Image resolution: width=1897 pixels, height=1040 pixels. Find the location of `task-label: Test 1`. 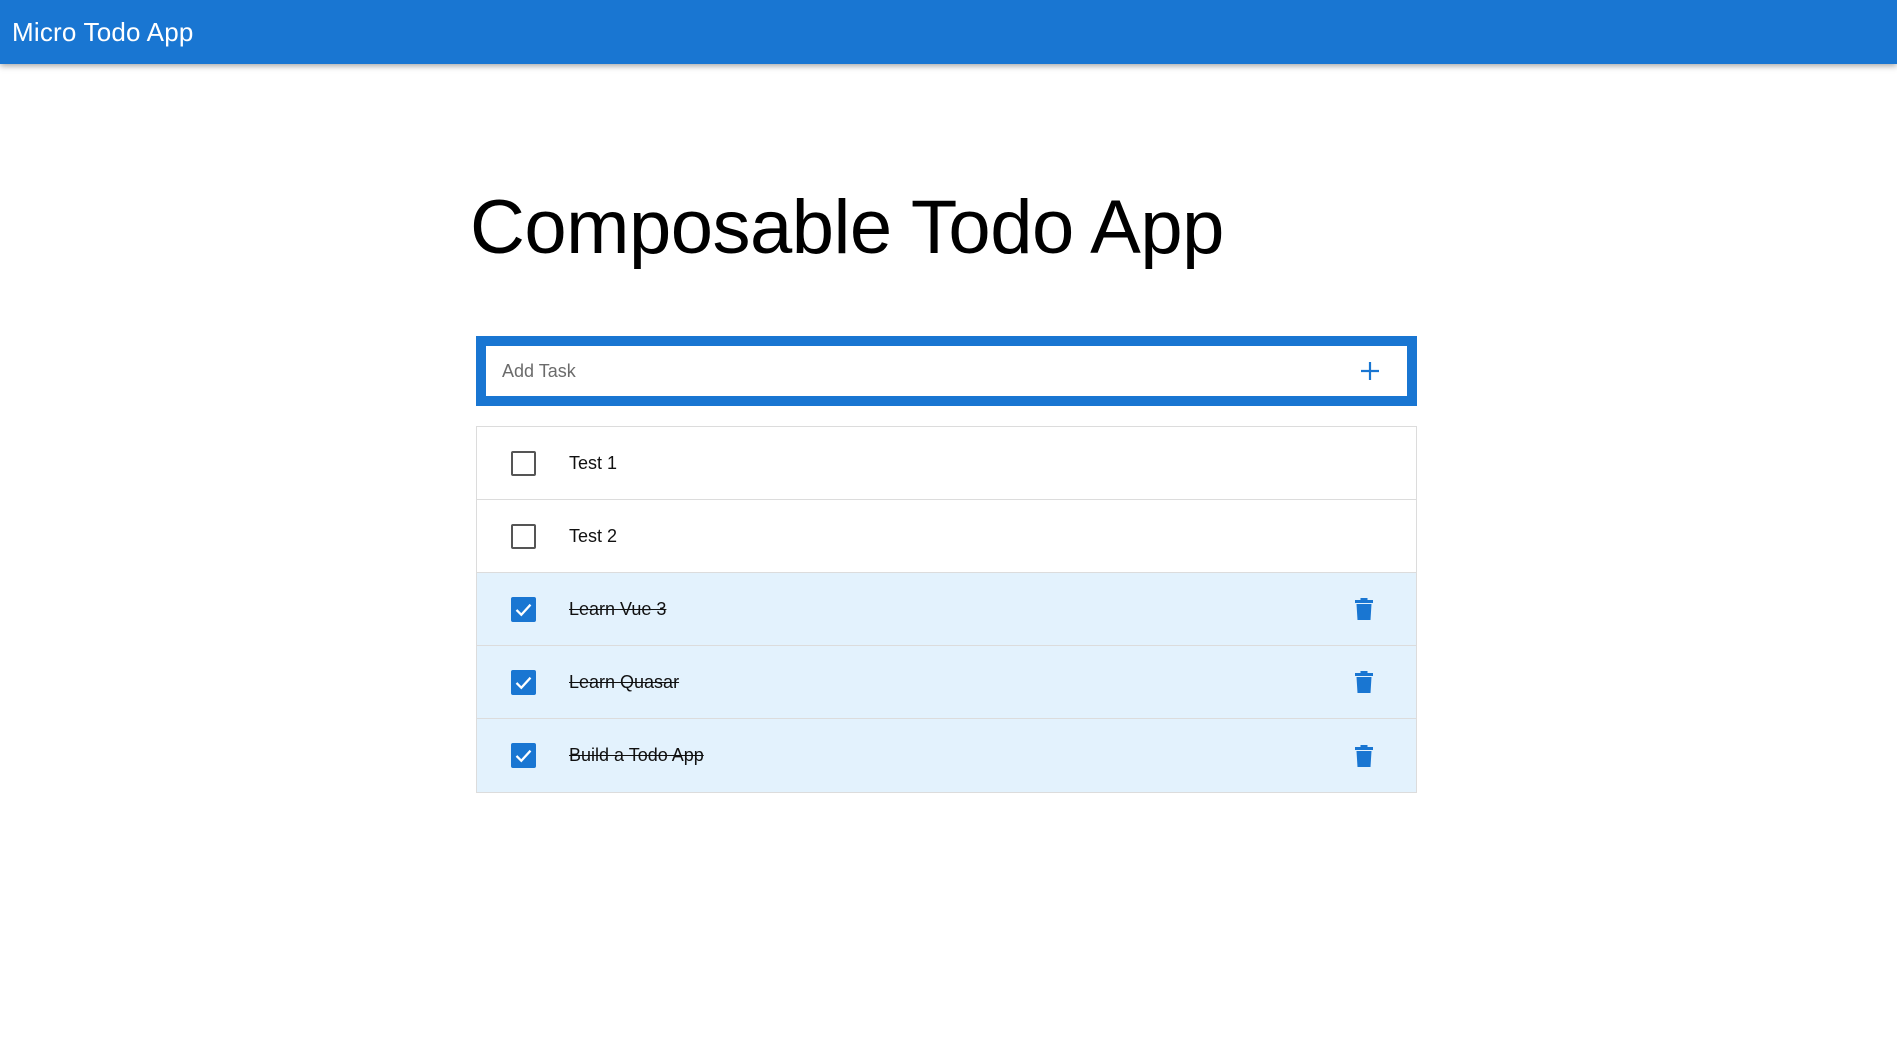

task-label: Test 1 is located at coordinates (593, 462).